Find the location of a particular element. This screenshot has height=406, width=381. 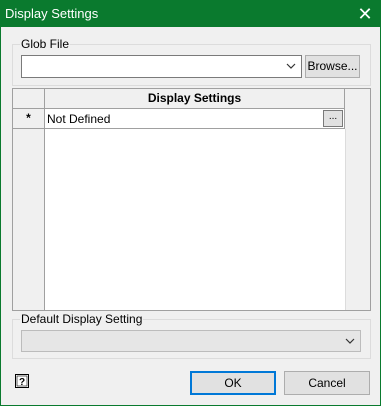

grid-row-header-area is located at coordinates (29, 219).